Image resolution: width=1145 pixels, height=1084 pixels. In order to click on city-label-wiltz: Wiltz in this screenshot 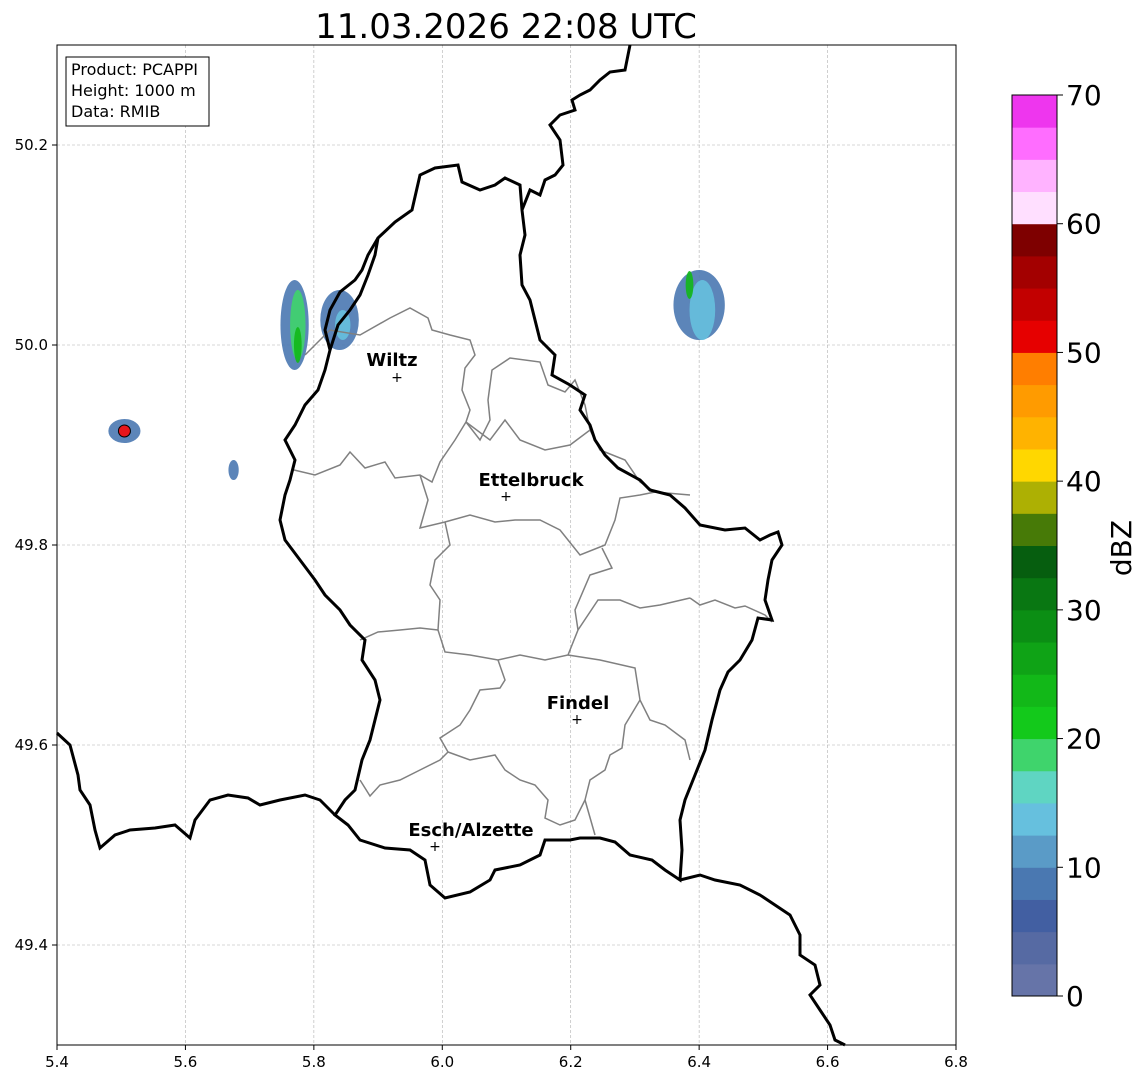, I will do `click(391, 360)`.